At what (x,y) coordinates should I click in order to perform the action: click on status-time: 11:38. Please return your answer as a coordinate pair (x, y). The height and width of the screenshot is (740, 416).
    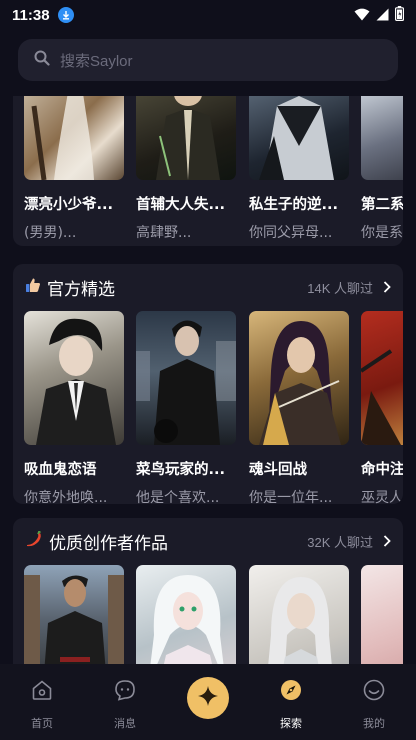
    Looking at the image, I should click on (31, 15).